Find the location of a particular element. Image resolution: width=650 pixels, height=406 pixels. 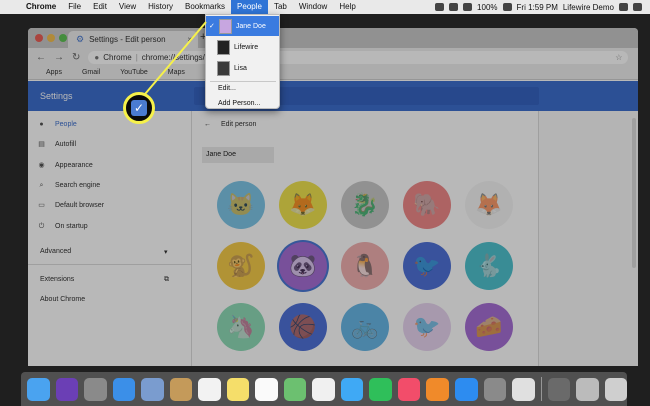

sidebar-item-search-engine: ⌕ Search engine is located at coordinates (69, 185).